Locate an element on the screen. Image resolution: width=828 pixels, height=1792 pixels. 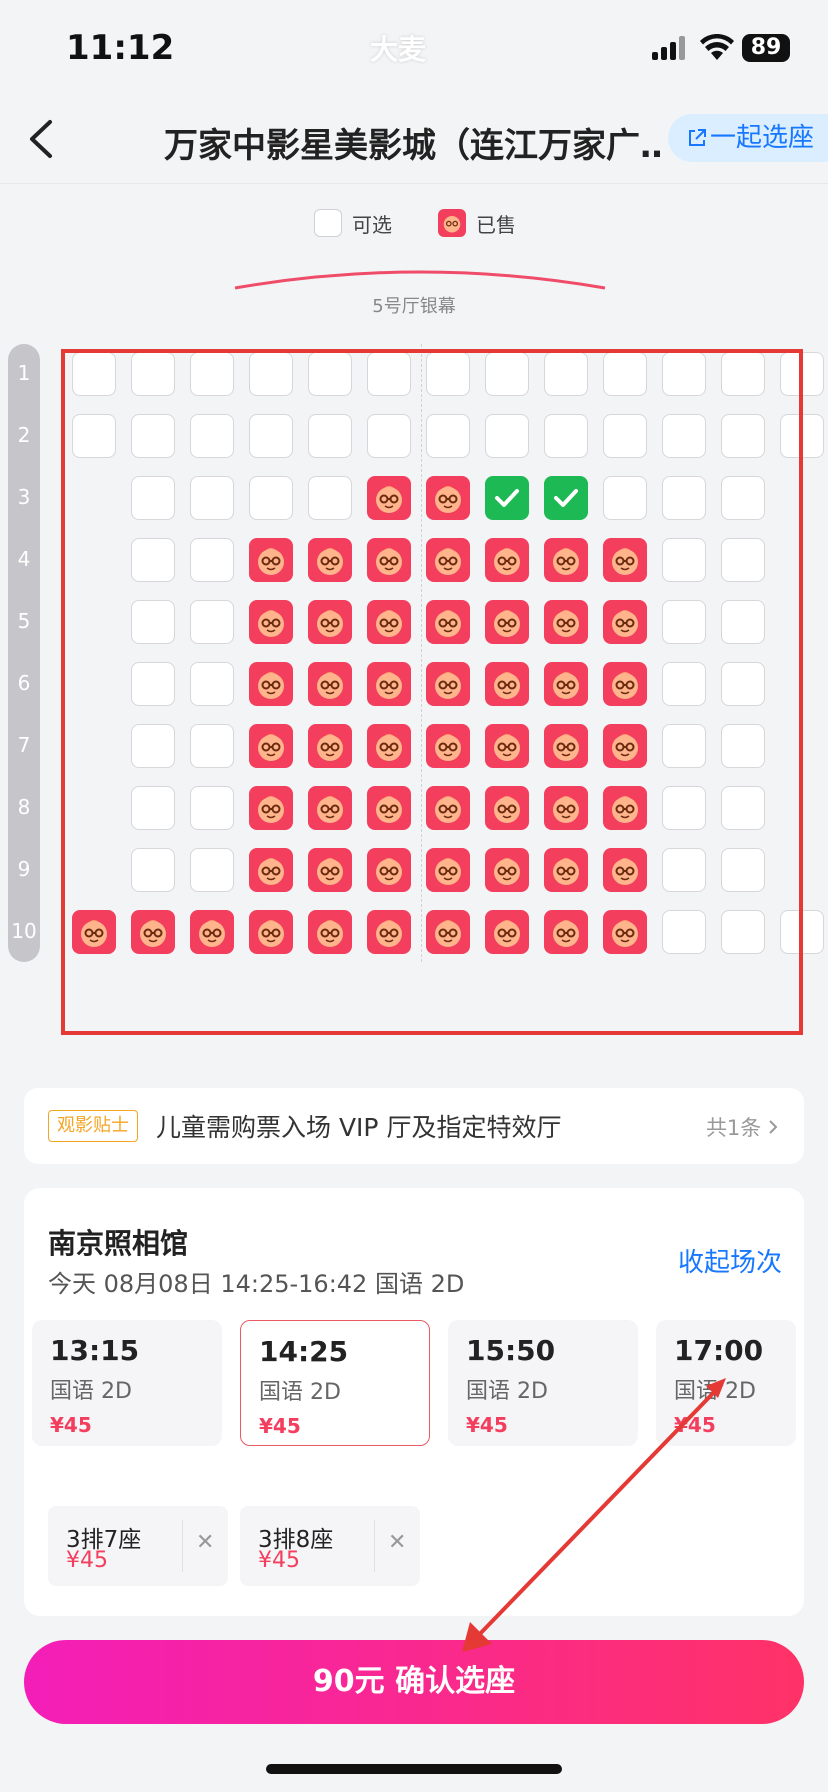
showtime-chip: 17:00 国语 2D ¥45 is located at coordinates (726, 1383).